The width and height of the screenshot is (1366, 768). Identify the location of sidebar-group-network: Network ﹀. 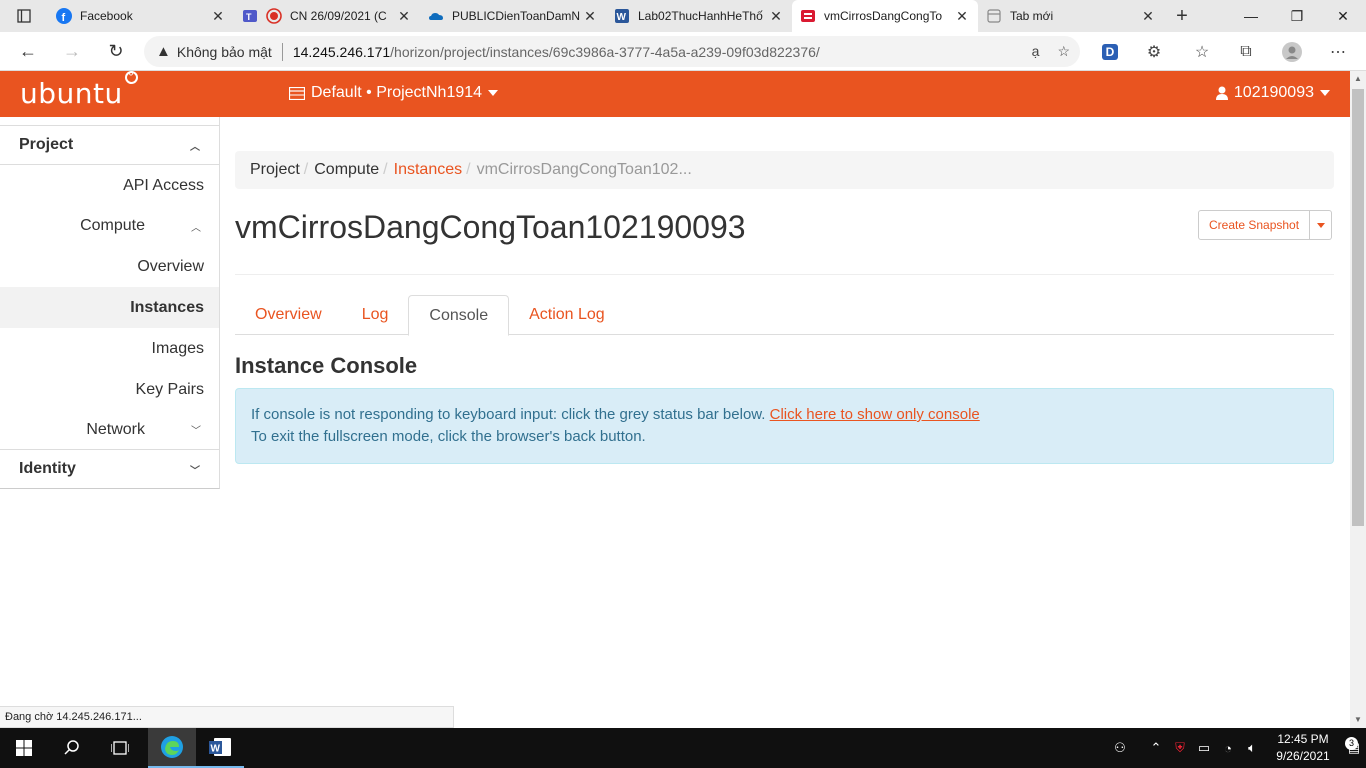
(110, 430).